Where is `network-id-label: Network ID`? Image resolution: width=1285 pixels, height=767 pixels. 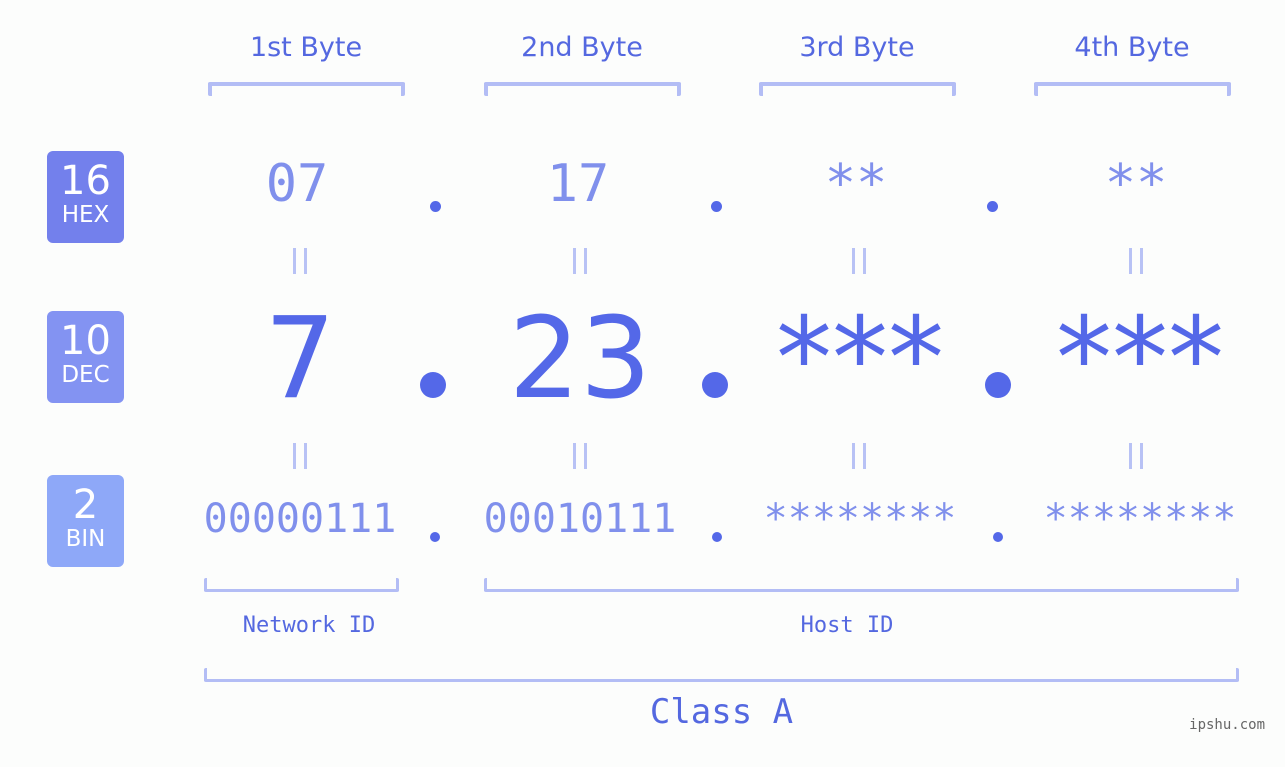 network-id-label: Network ID is located at coordinates (309, 625).